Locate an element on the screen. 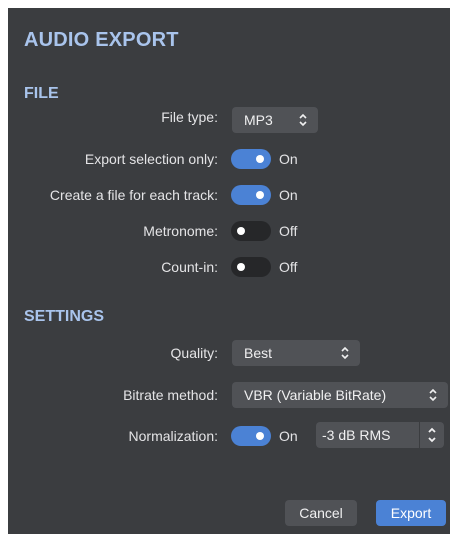  metronome-state: Off is located at coordinates (288, 231).